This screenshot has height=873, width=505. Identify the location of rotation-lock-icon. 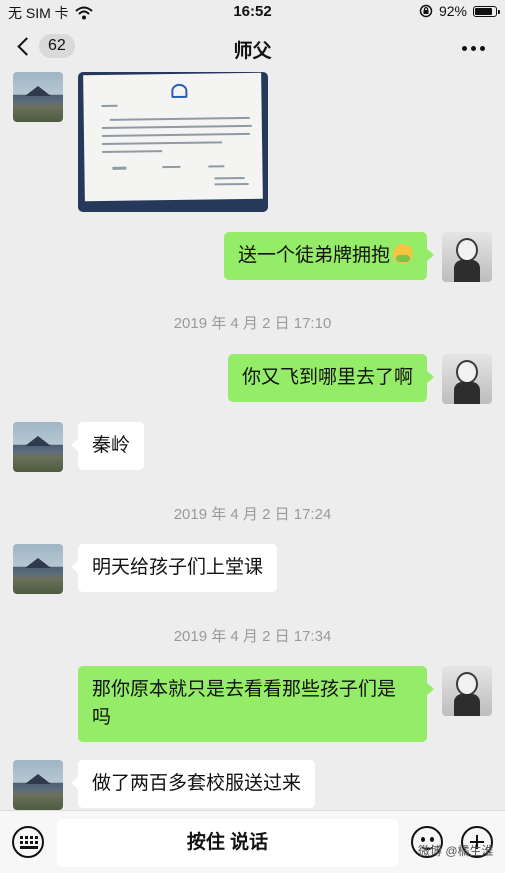
(426, 11).